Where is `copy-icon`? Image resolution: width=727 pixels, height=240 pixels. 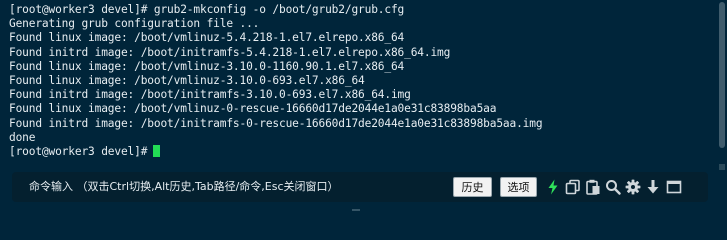
copy-icon is located at coordinates (573, 187).